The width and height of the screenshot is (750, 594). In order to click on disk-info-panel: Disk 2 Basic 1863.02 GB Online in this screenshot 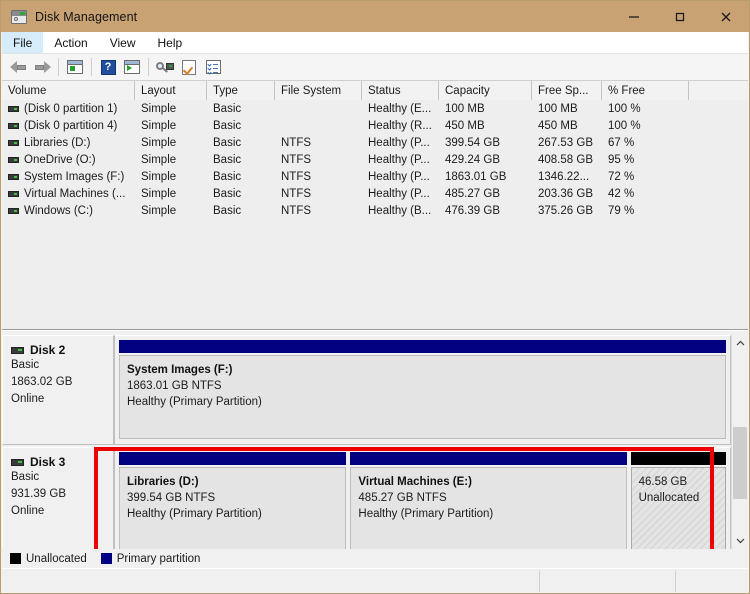, I will do `click(58, 390)`.